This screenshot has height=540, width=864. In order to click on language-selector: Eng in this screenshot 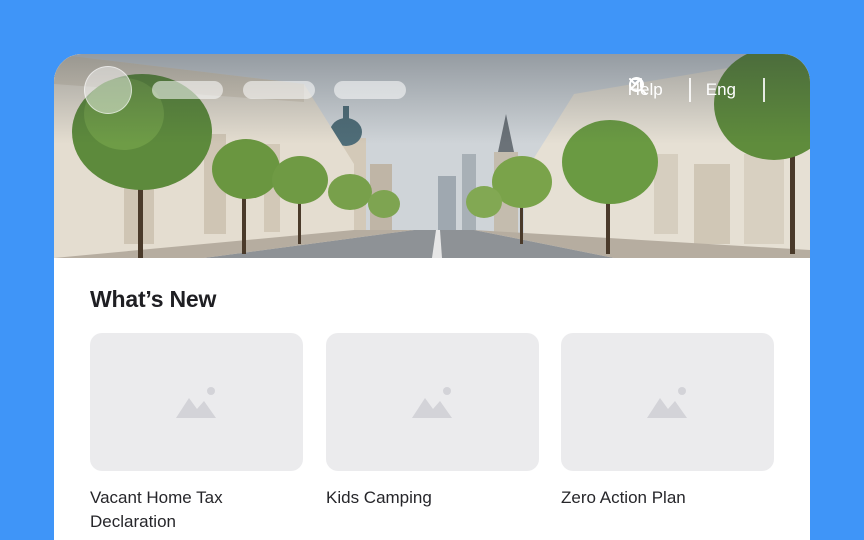, I will do `click(688, 89)`.